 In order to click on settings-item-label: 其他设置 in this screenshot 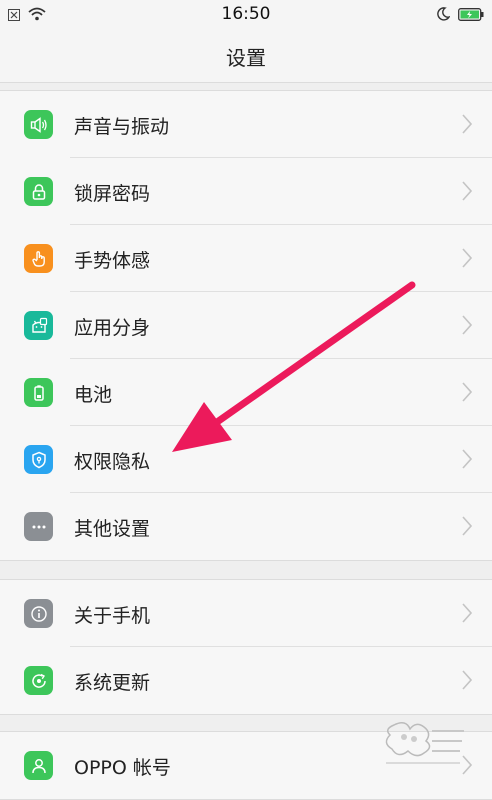, I will do `click(112, 529)`.